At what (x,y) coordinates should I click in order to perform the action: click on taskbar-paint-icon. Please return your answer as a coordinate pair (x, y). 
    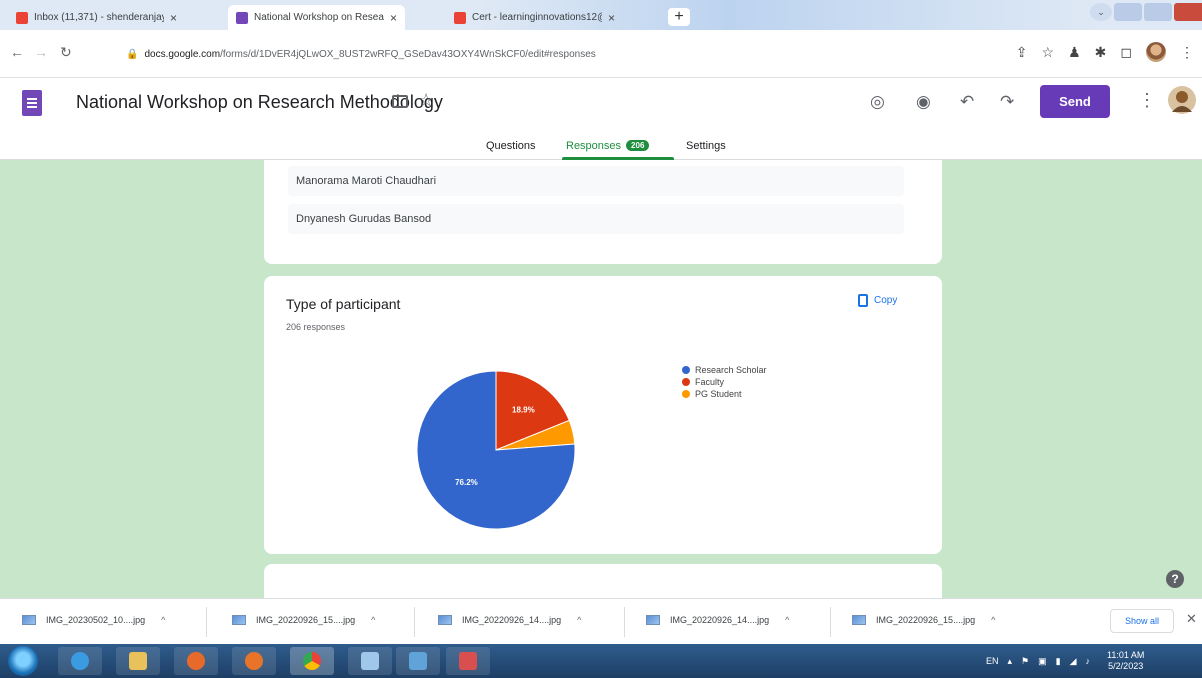
    Looking at the image, I should click on (418, 661).